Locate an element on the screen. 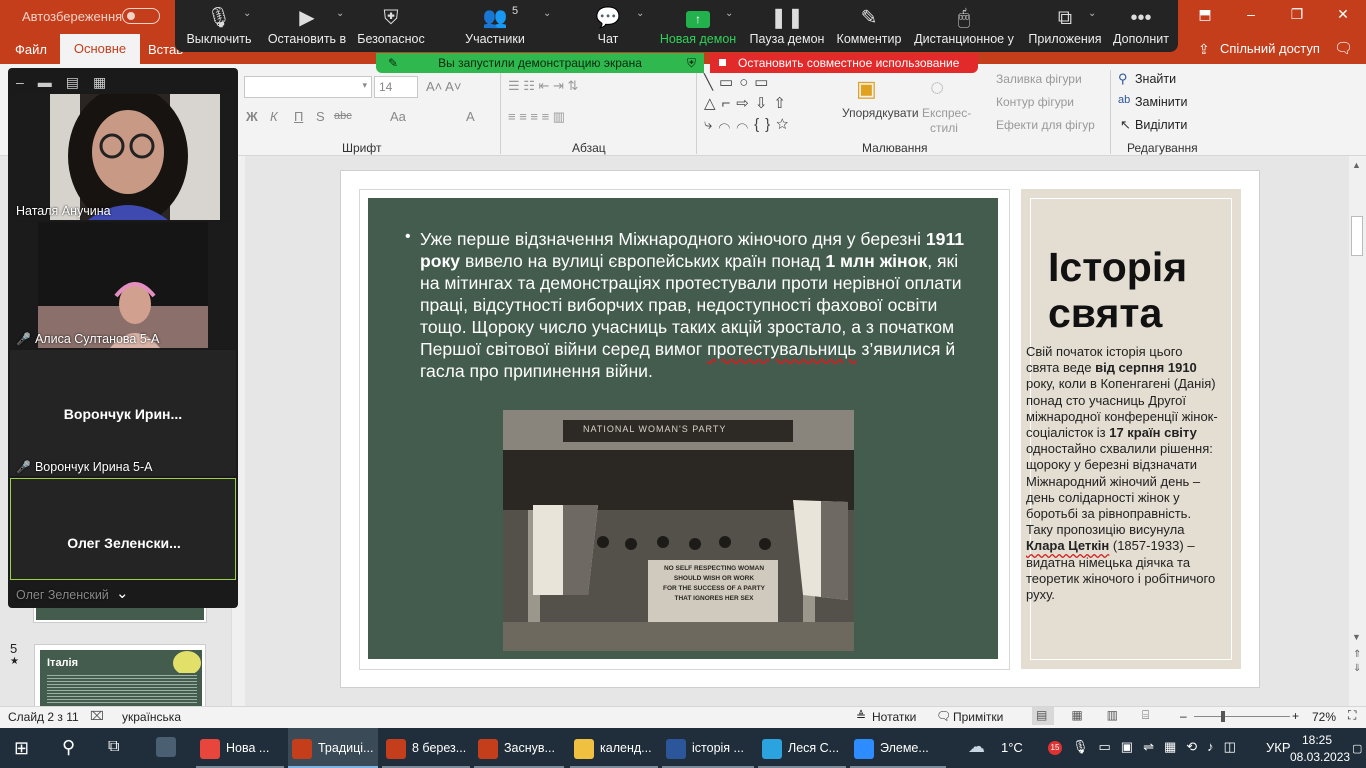 This screenshot has height=768, width=1366. participant-video is located at coordinates (135, 157).